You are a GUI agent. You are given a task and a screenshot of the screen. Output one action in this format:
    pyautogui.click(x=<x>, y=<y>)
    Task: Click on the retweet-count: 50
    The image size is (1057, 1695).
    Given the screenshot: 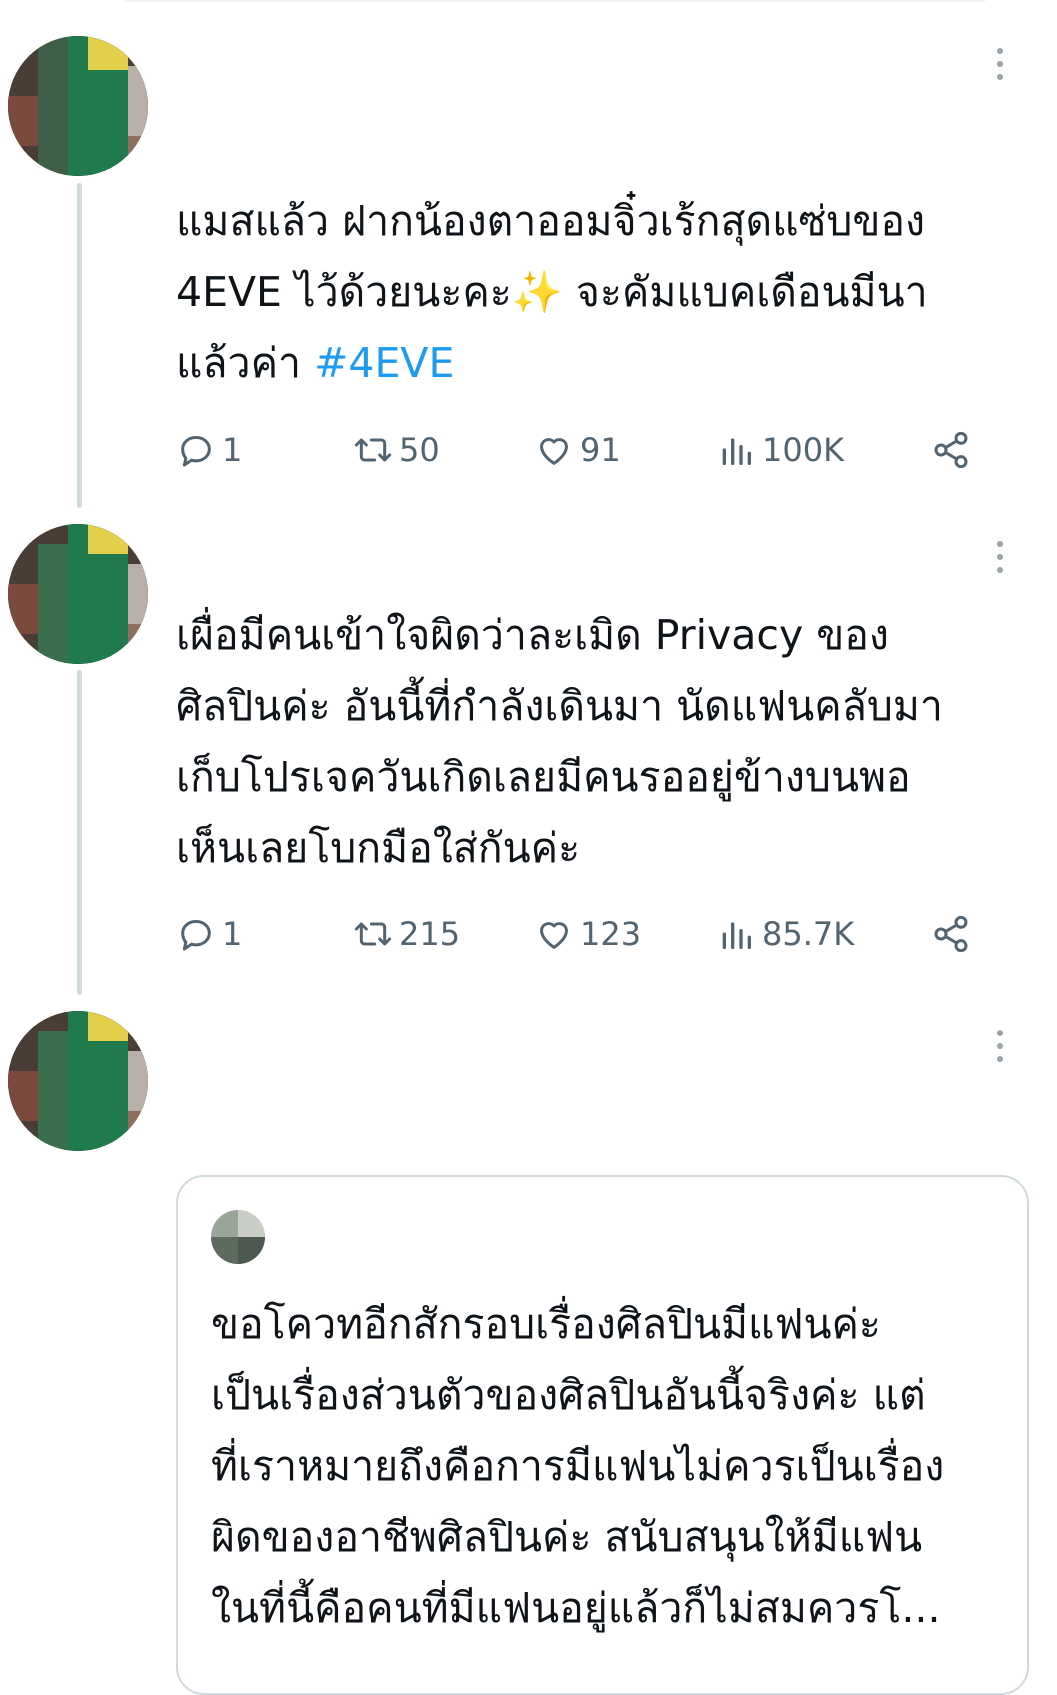 What is the action you would take?
    pyautogui.click(x=419, y=450)
    